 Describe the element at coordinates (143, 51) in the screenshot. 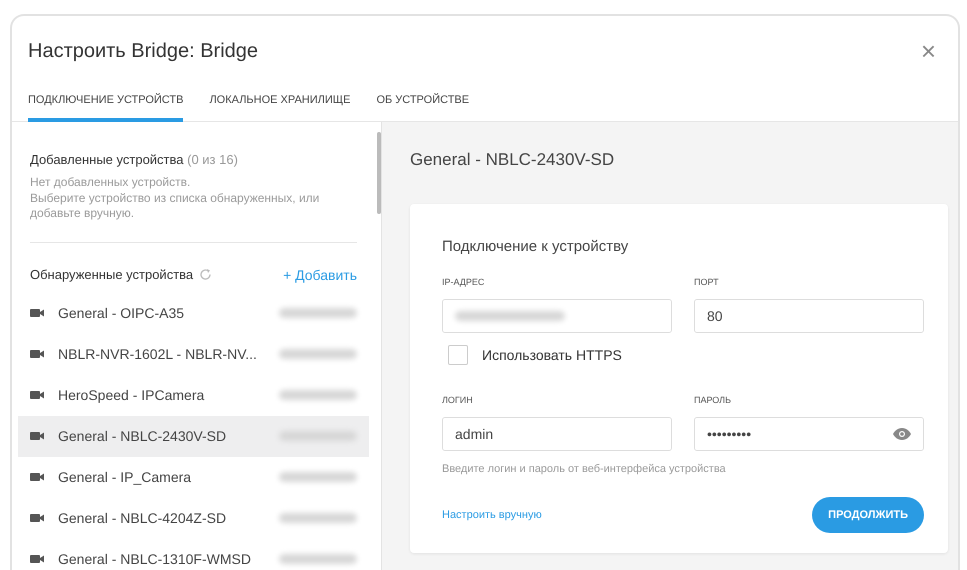

I see `dialog-title: Настроить Bridge: Bridge` at that location.